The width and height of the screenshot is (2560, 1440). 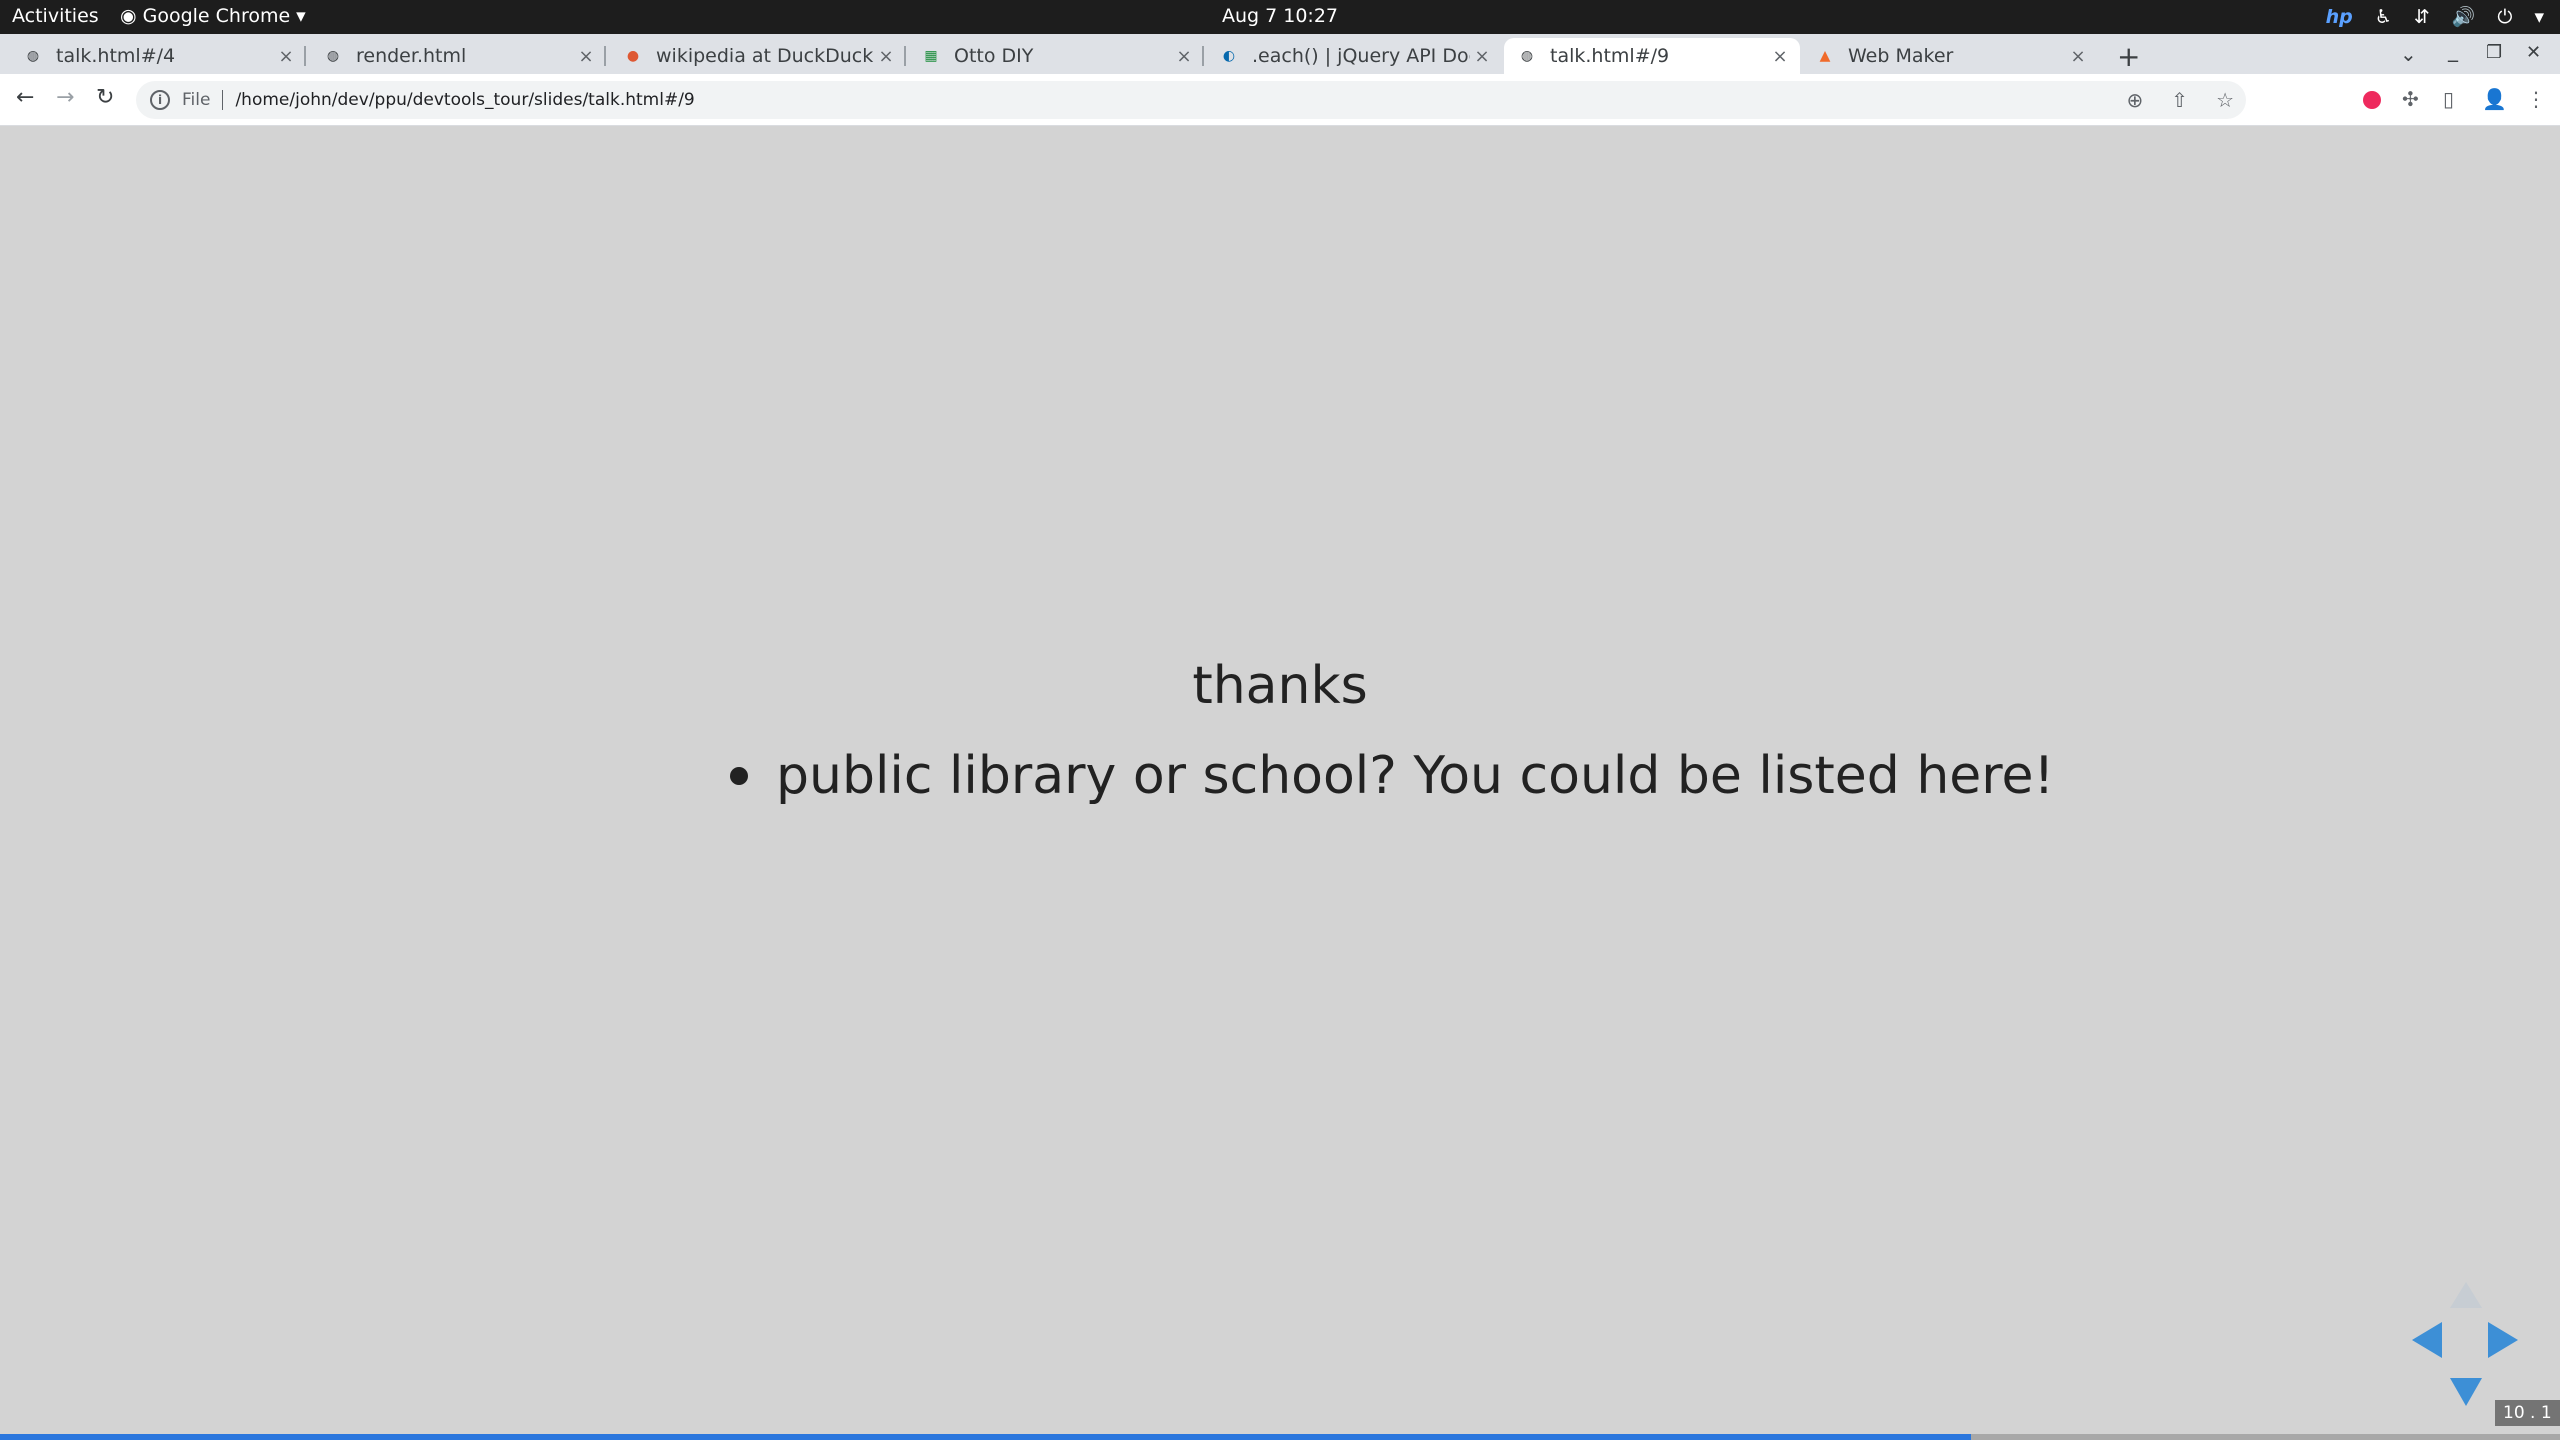 What do you see at coordinates (2225, 100) in the screenshot?
I see `bookmark-star-icon: ☆` at bounding box center [2225, 100].